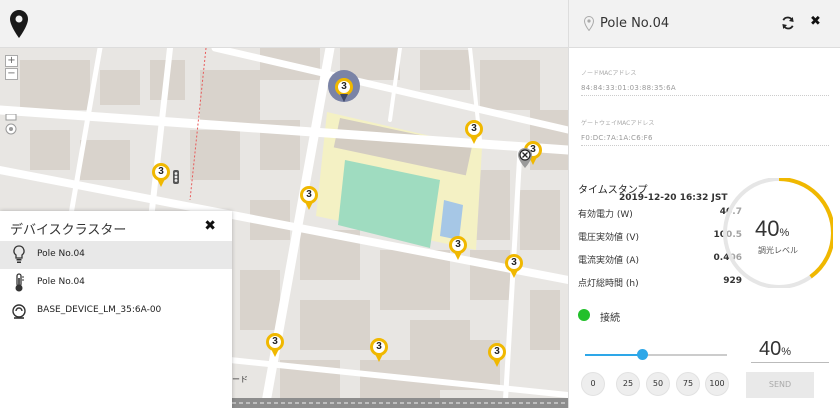  I want to click on cluster-close-icon: ✖, so click(210, 226).